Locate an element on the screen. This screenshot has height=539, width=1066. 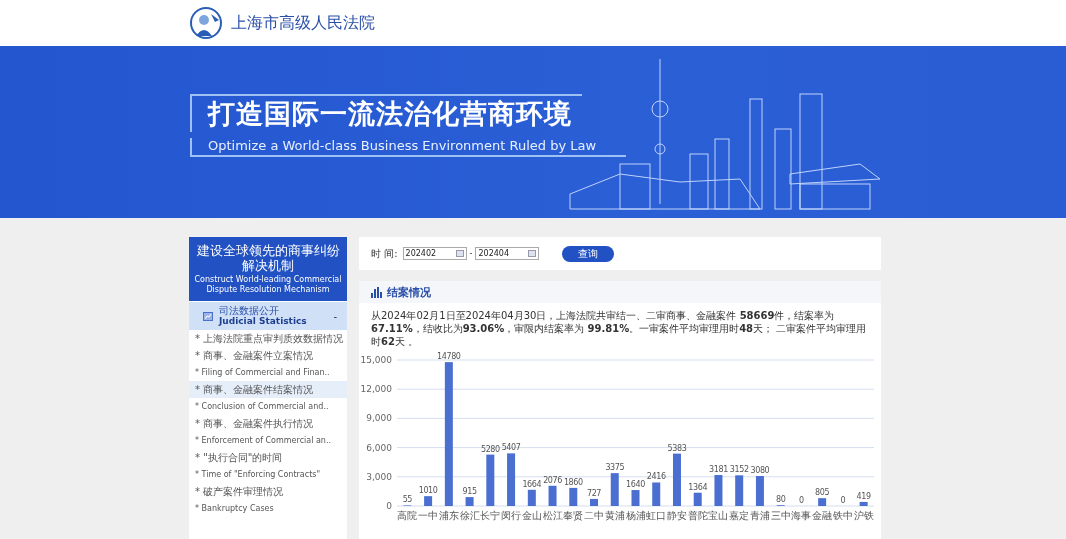
axis-label: 沪铁 is located at coordinates (863, 515).